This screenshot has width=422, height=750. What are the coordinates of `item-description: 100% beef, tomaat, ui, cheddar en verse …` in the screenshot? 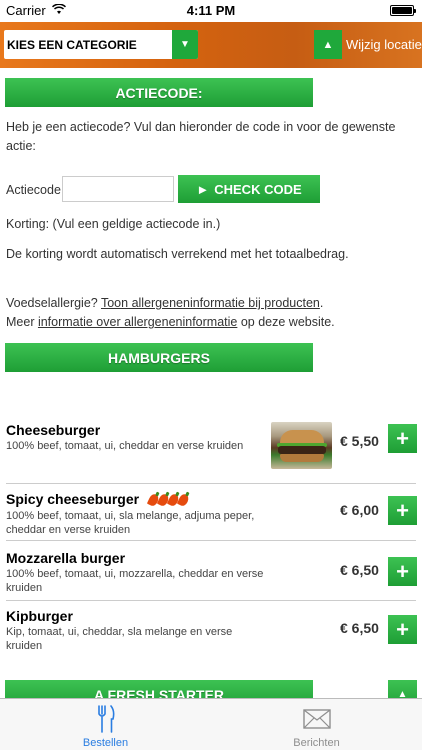 It's located at (125, 446).